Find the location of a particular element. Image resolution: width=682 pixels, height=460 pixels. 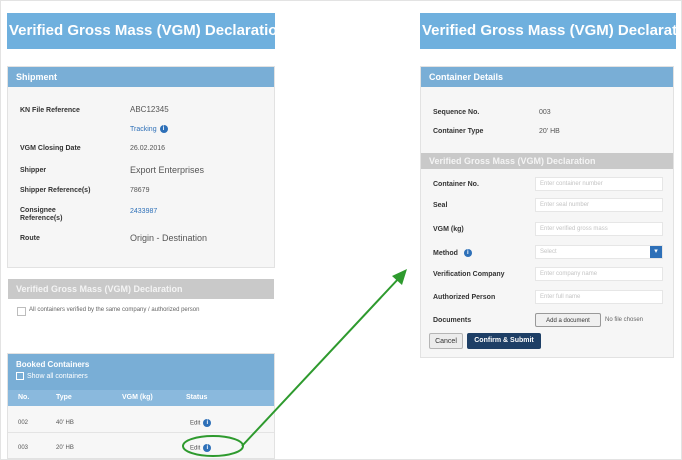

method-info-icon: i is located at coordinates (467, 253).